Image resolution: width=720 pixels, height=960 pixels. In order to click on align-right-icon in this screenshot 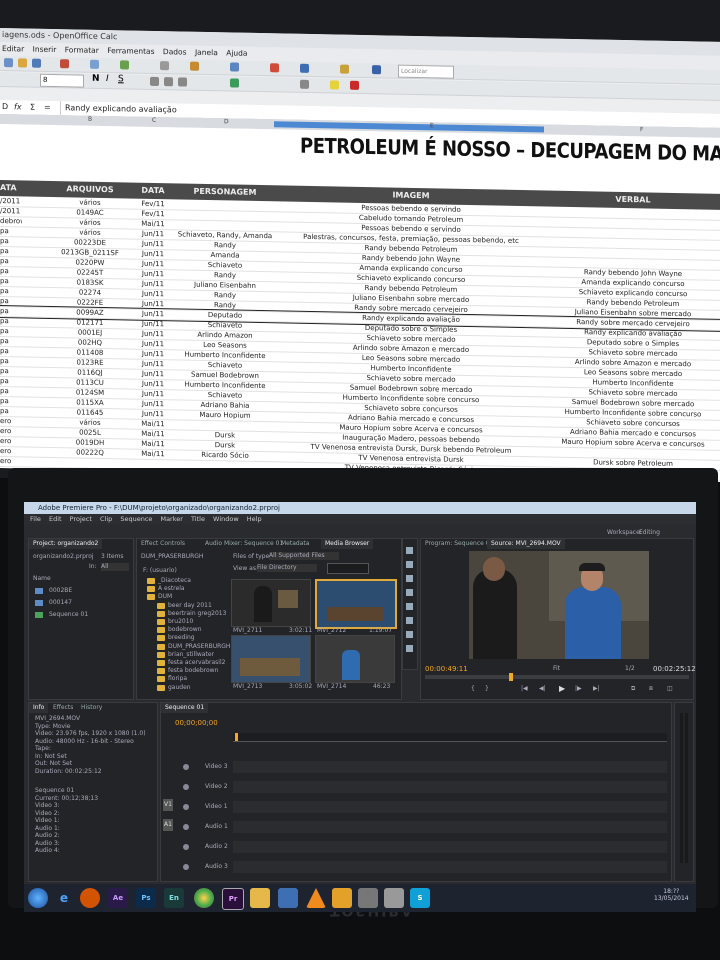, I will do `click(182, 82)`.